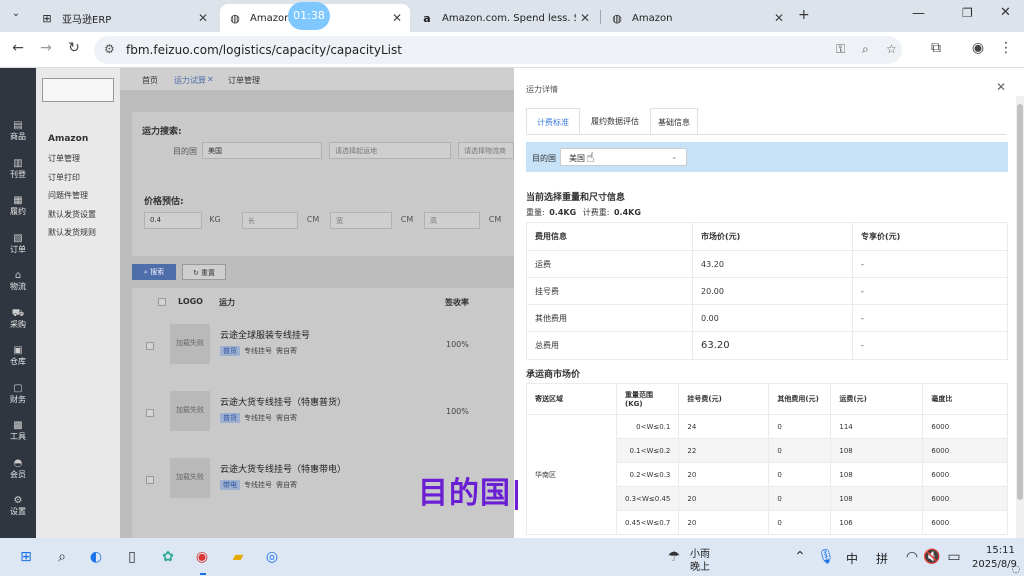  I want to click on chat-icon: ◎, so click(272, 557).